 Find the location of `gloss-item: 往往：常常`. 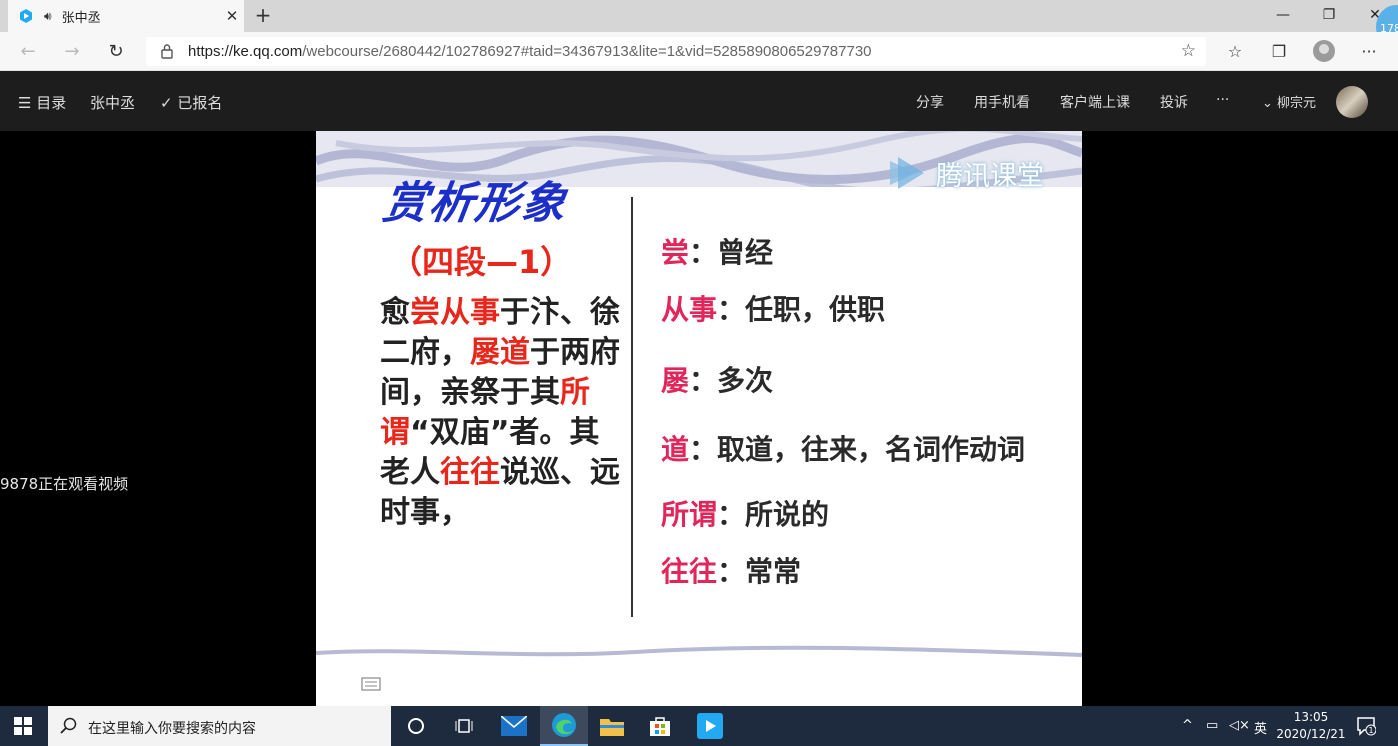

gloss-item: 往往：常常 is located at coordinates (731, 570).